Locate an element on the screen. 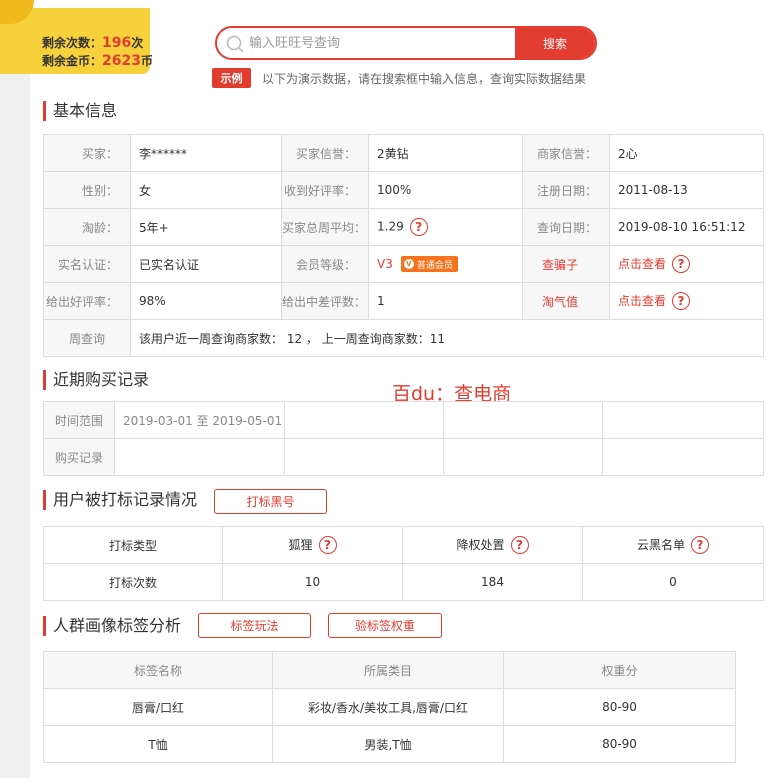  fraud-check-link: 点击查看 is located at coordinates (642, 264).